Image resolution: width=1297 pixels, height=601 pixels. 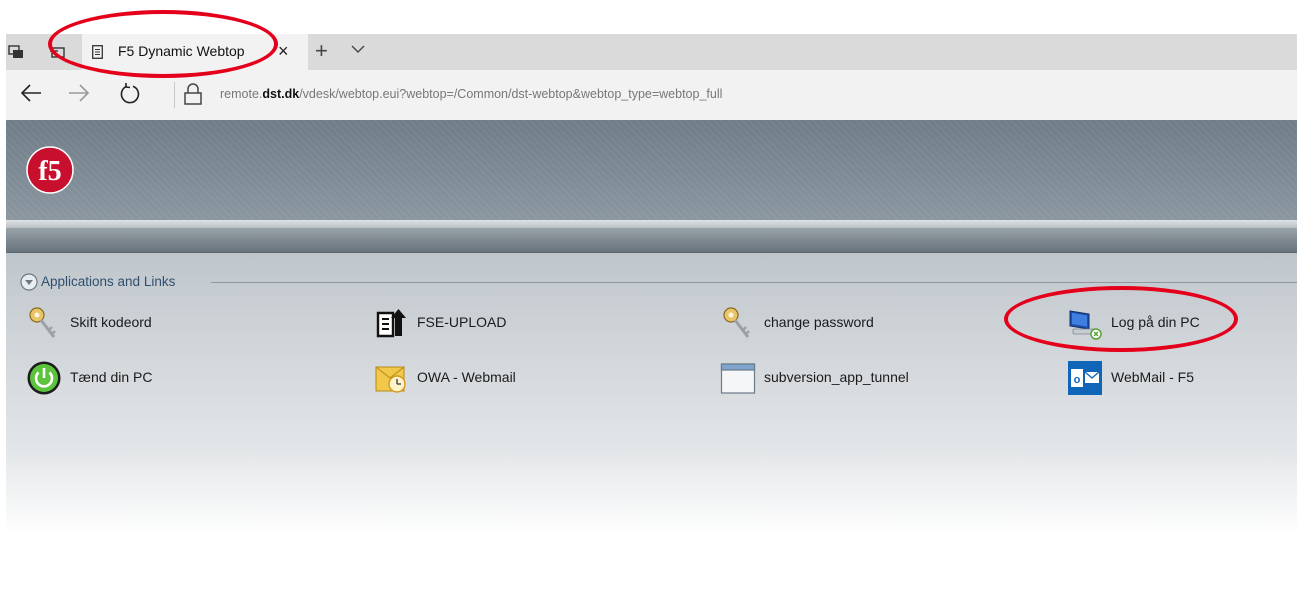 What do you see at coordinates (283, 51) in the screenshot?
I see `close-tab-icon: ×` at bounding box center [283, 51].